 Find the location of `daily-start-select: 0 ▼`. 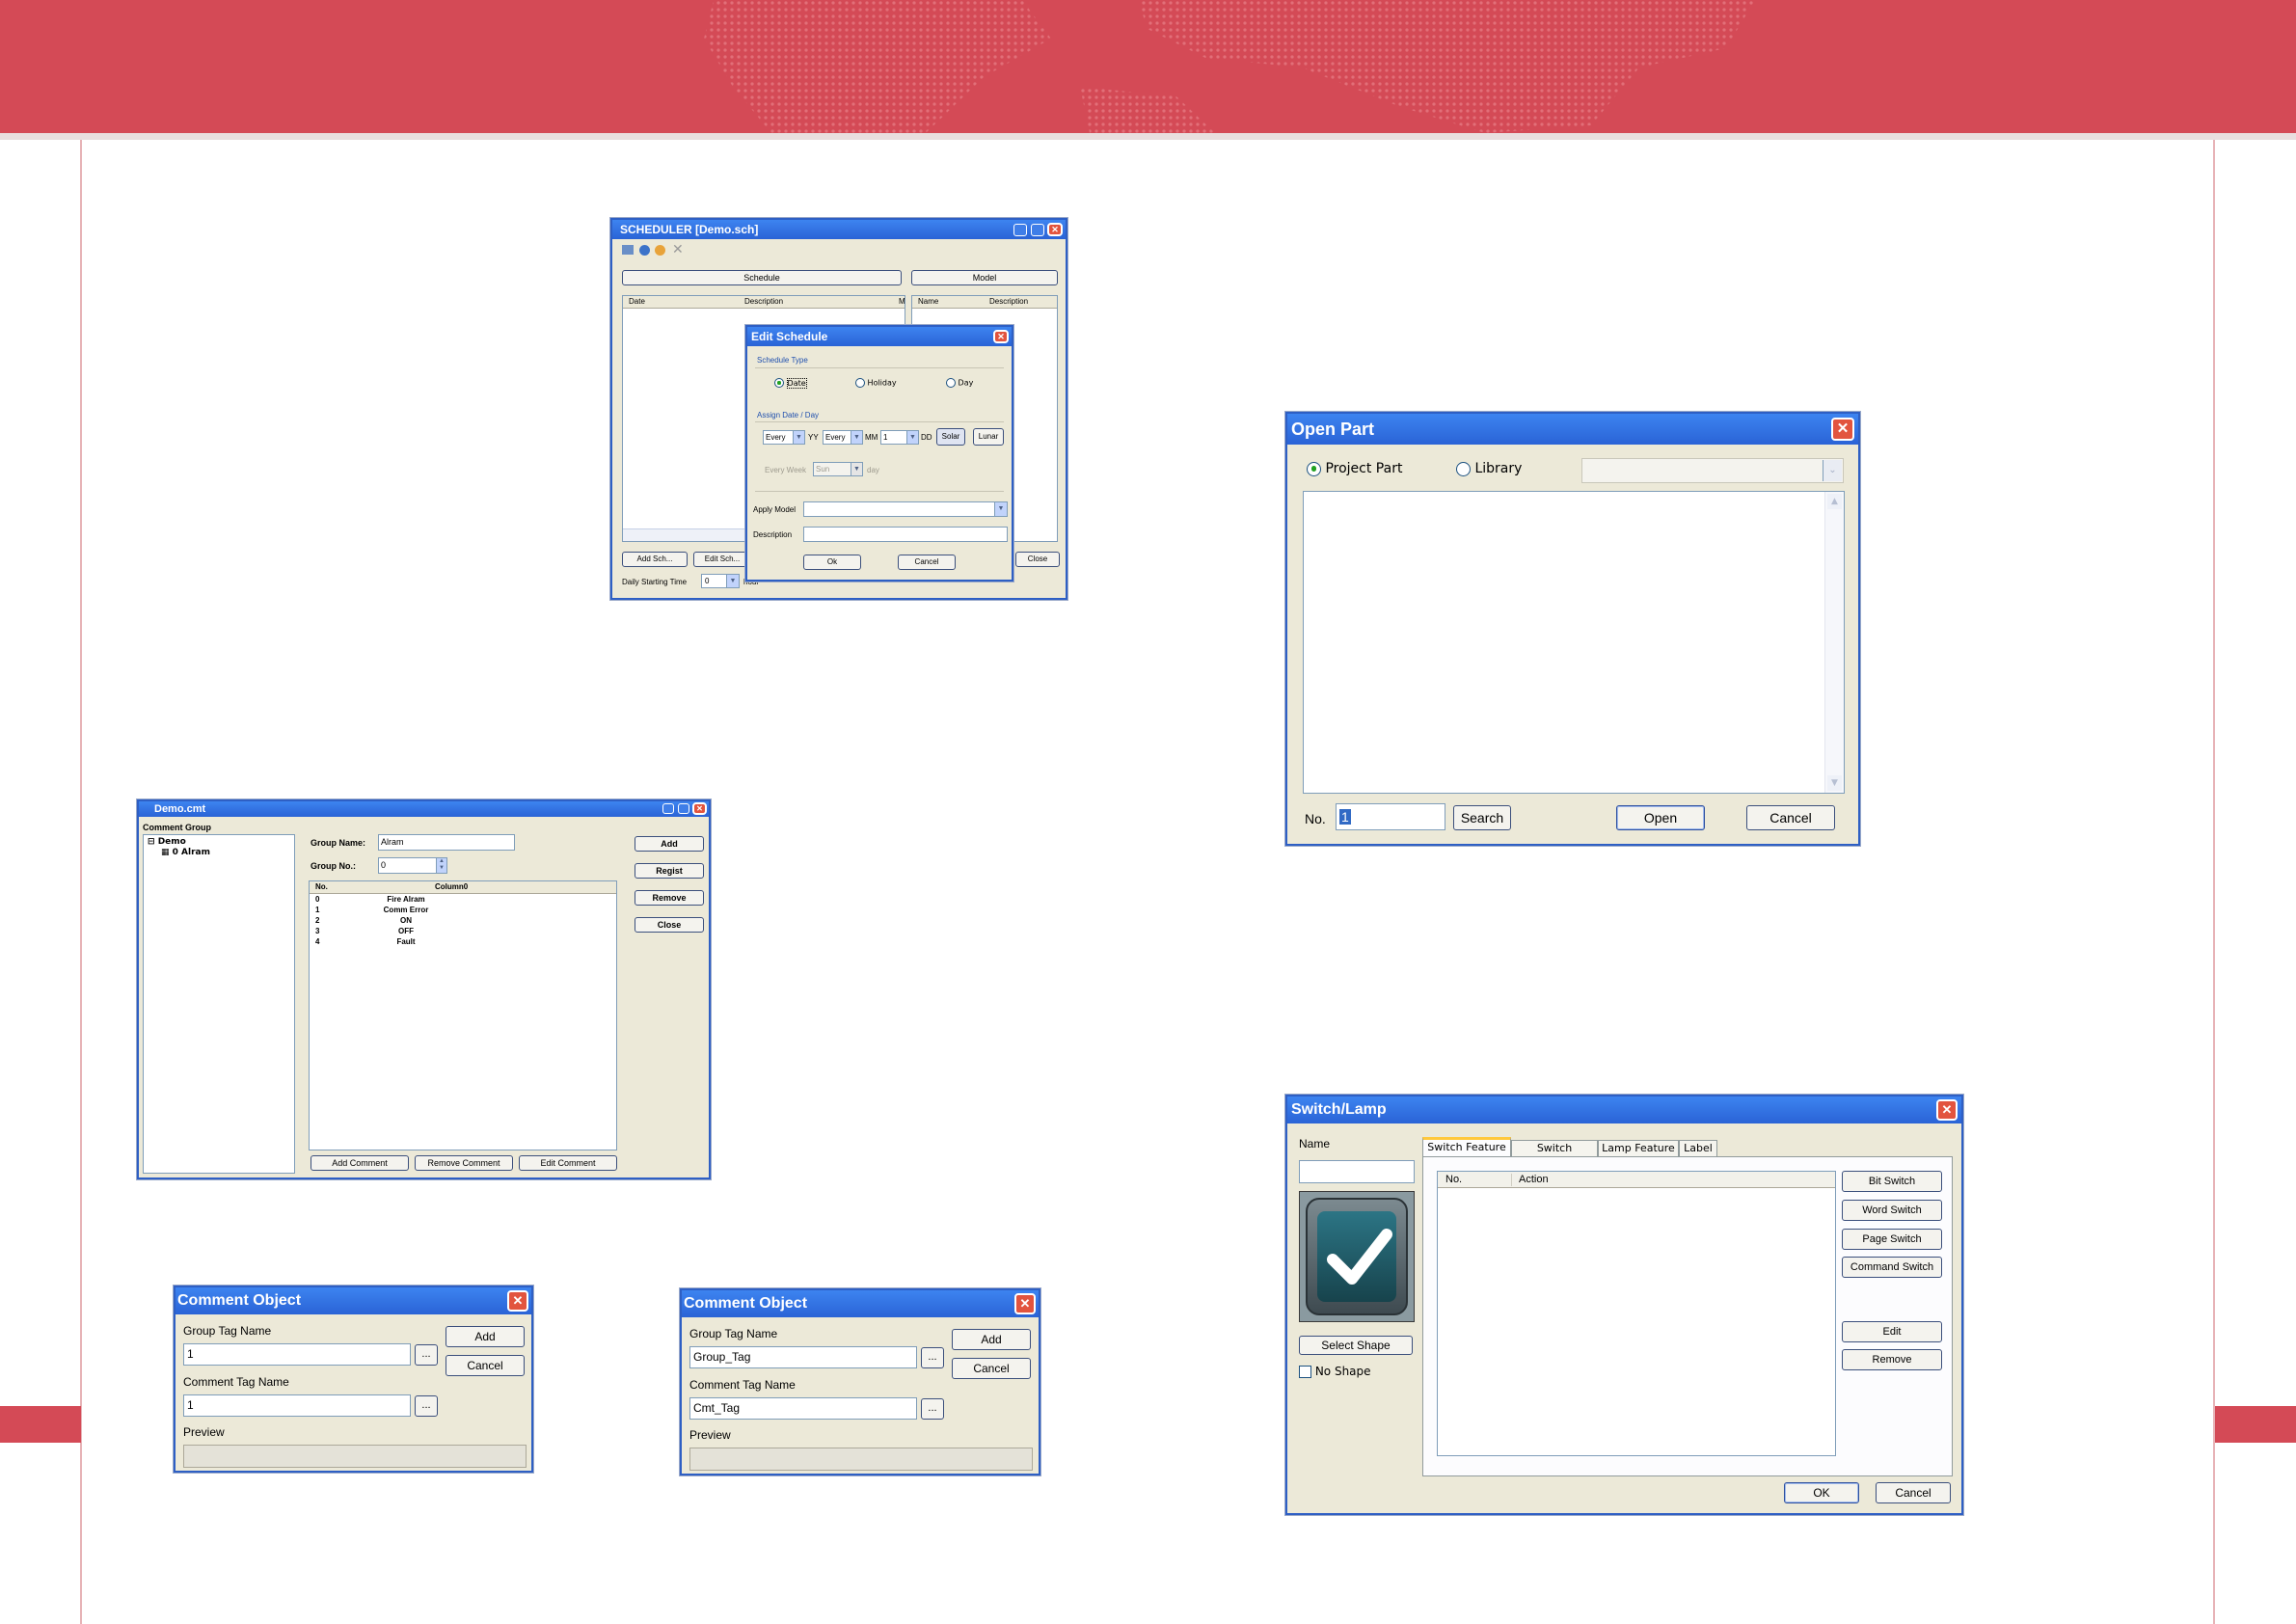

daily-start-select: 0 ▼ is located at coordinates (720, 581).